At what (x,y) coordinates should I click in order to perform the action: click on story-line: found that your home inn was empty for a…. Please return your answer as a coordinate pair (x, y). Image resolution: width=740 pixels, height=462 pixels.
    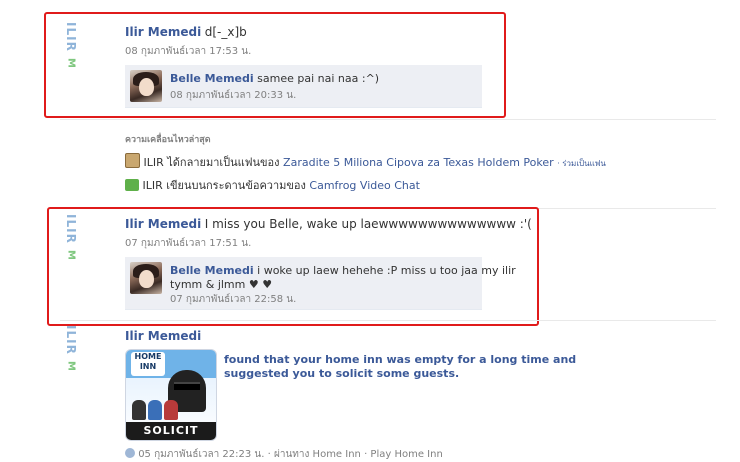
    Looking at the image, I should click on (400, 359).